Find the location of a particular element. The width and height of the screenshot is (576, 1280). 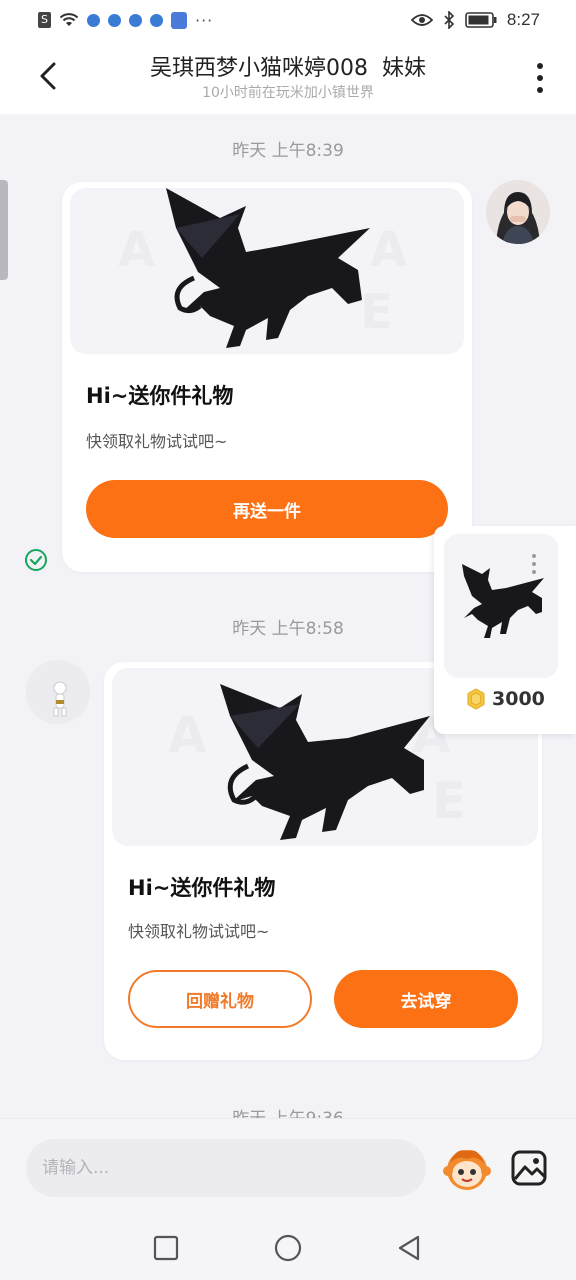

chat-header: 吴琪西梦小猫咪婷008 妹妹 10小时前在玩米加小镇世界 is located at coordinates (288, 77).